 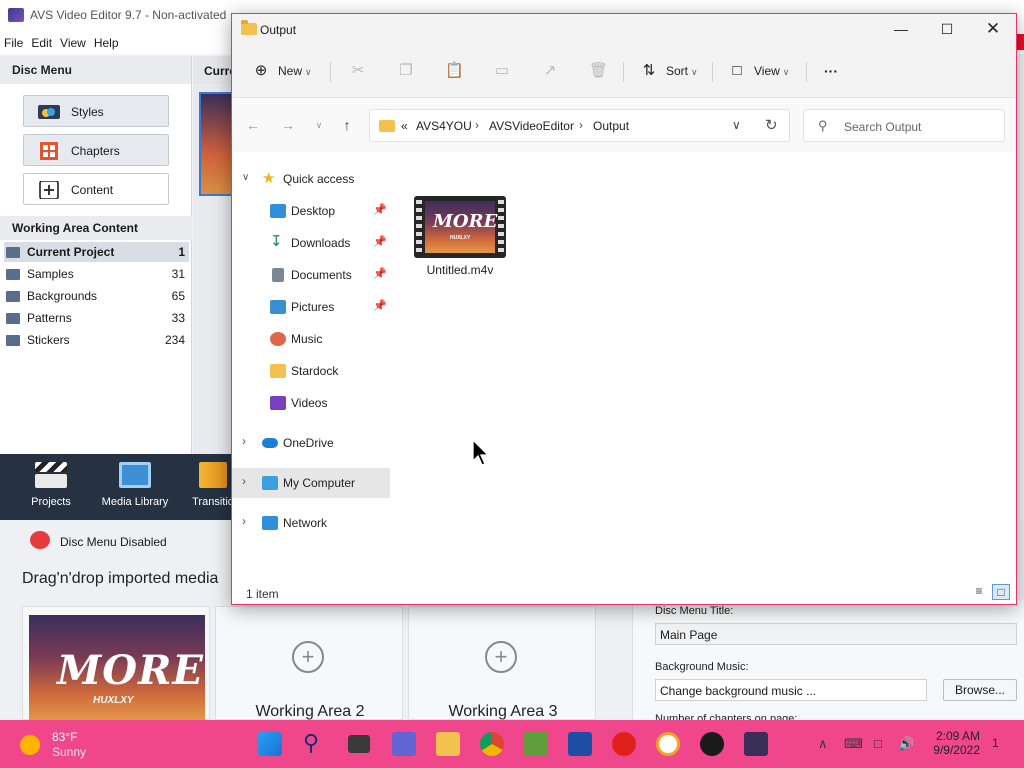 What do you see at coordinates (315, 744) in the screenshot?
I see `search-icon: ⚲` at bounding box center [315, 744].